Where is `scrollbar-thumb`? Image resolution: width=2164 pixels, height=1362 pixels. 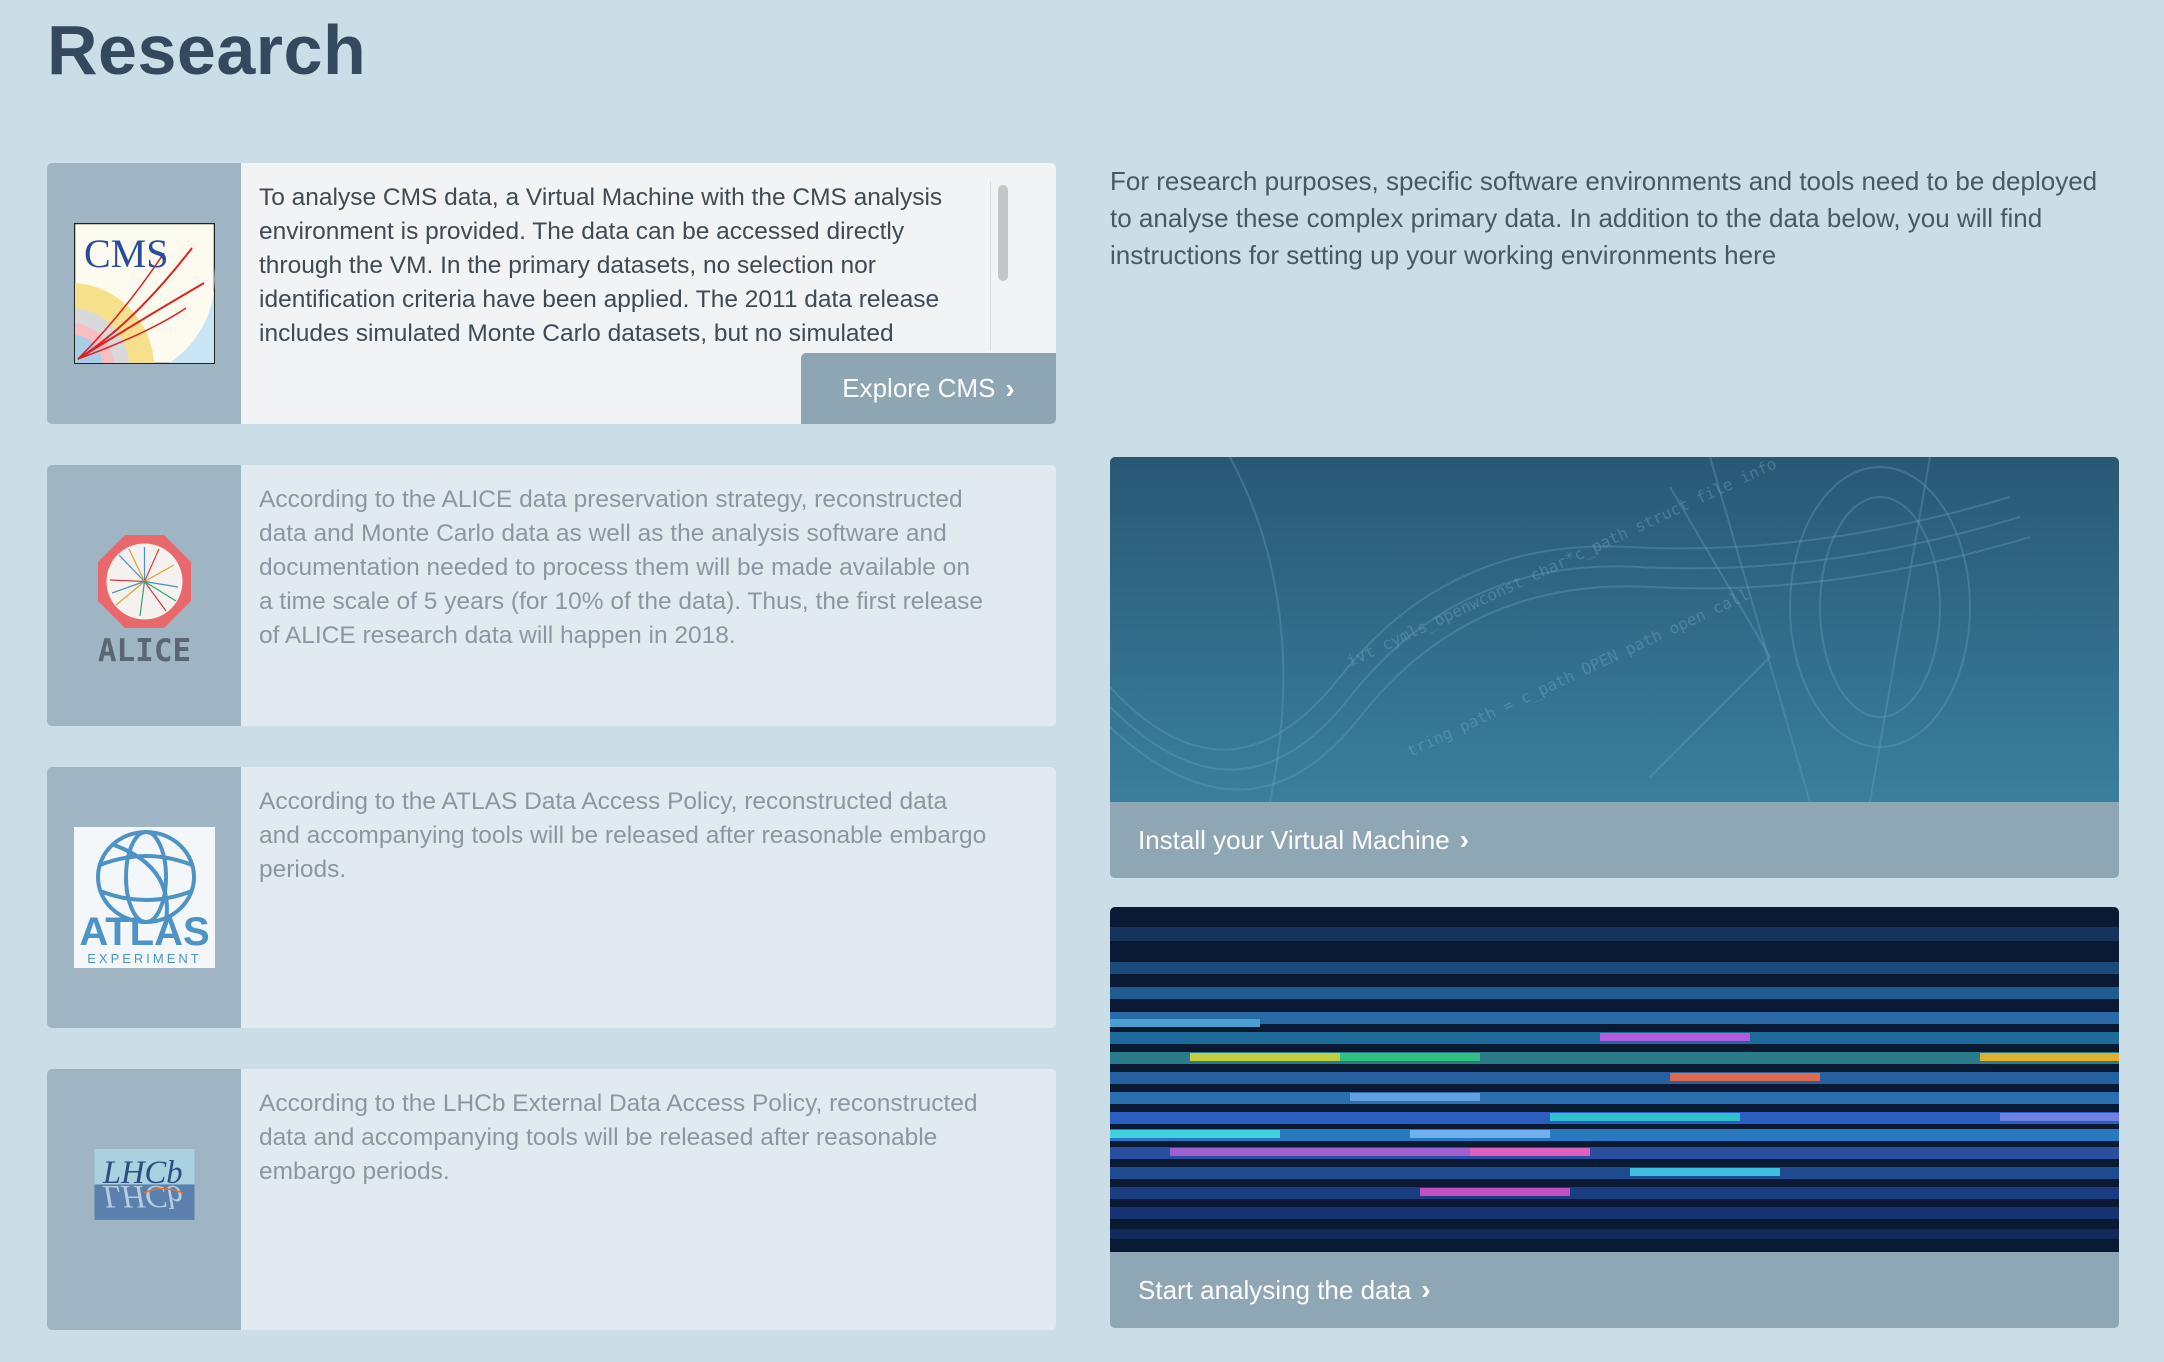
scrollbar-thumb is located at coordinates (1003, 233).